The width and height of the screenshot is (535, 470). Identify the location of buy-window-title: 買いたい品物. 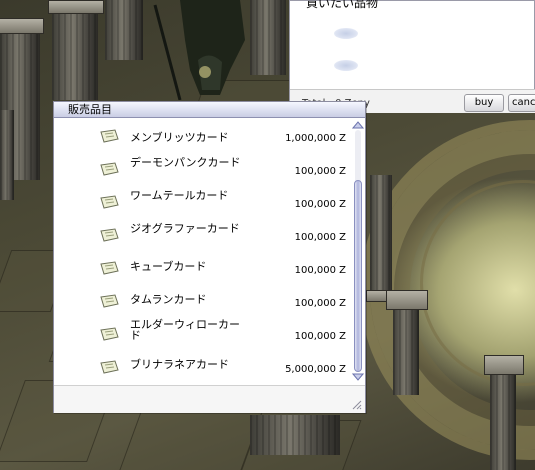
(342, 5).